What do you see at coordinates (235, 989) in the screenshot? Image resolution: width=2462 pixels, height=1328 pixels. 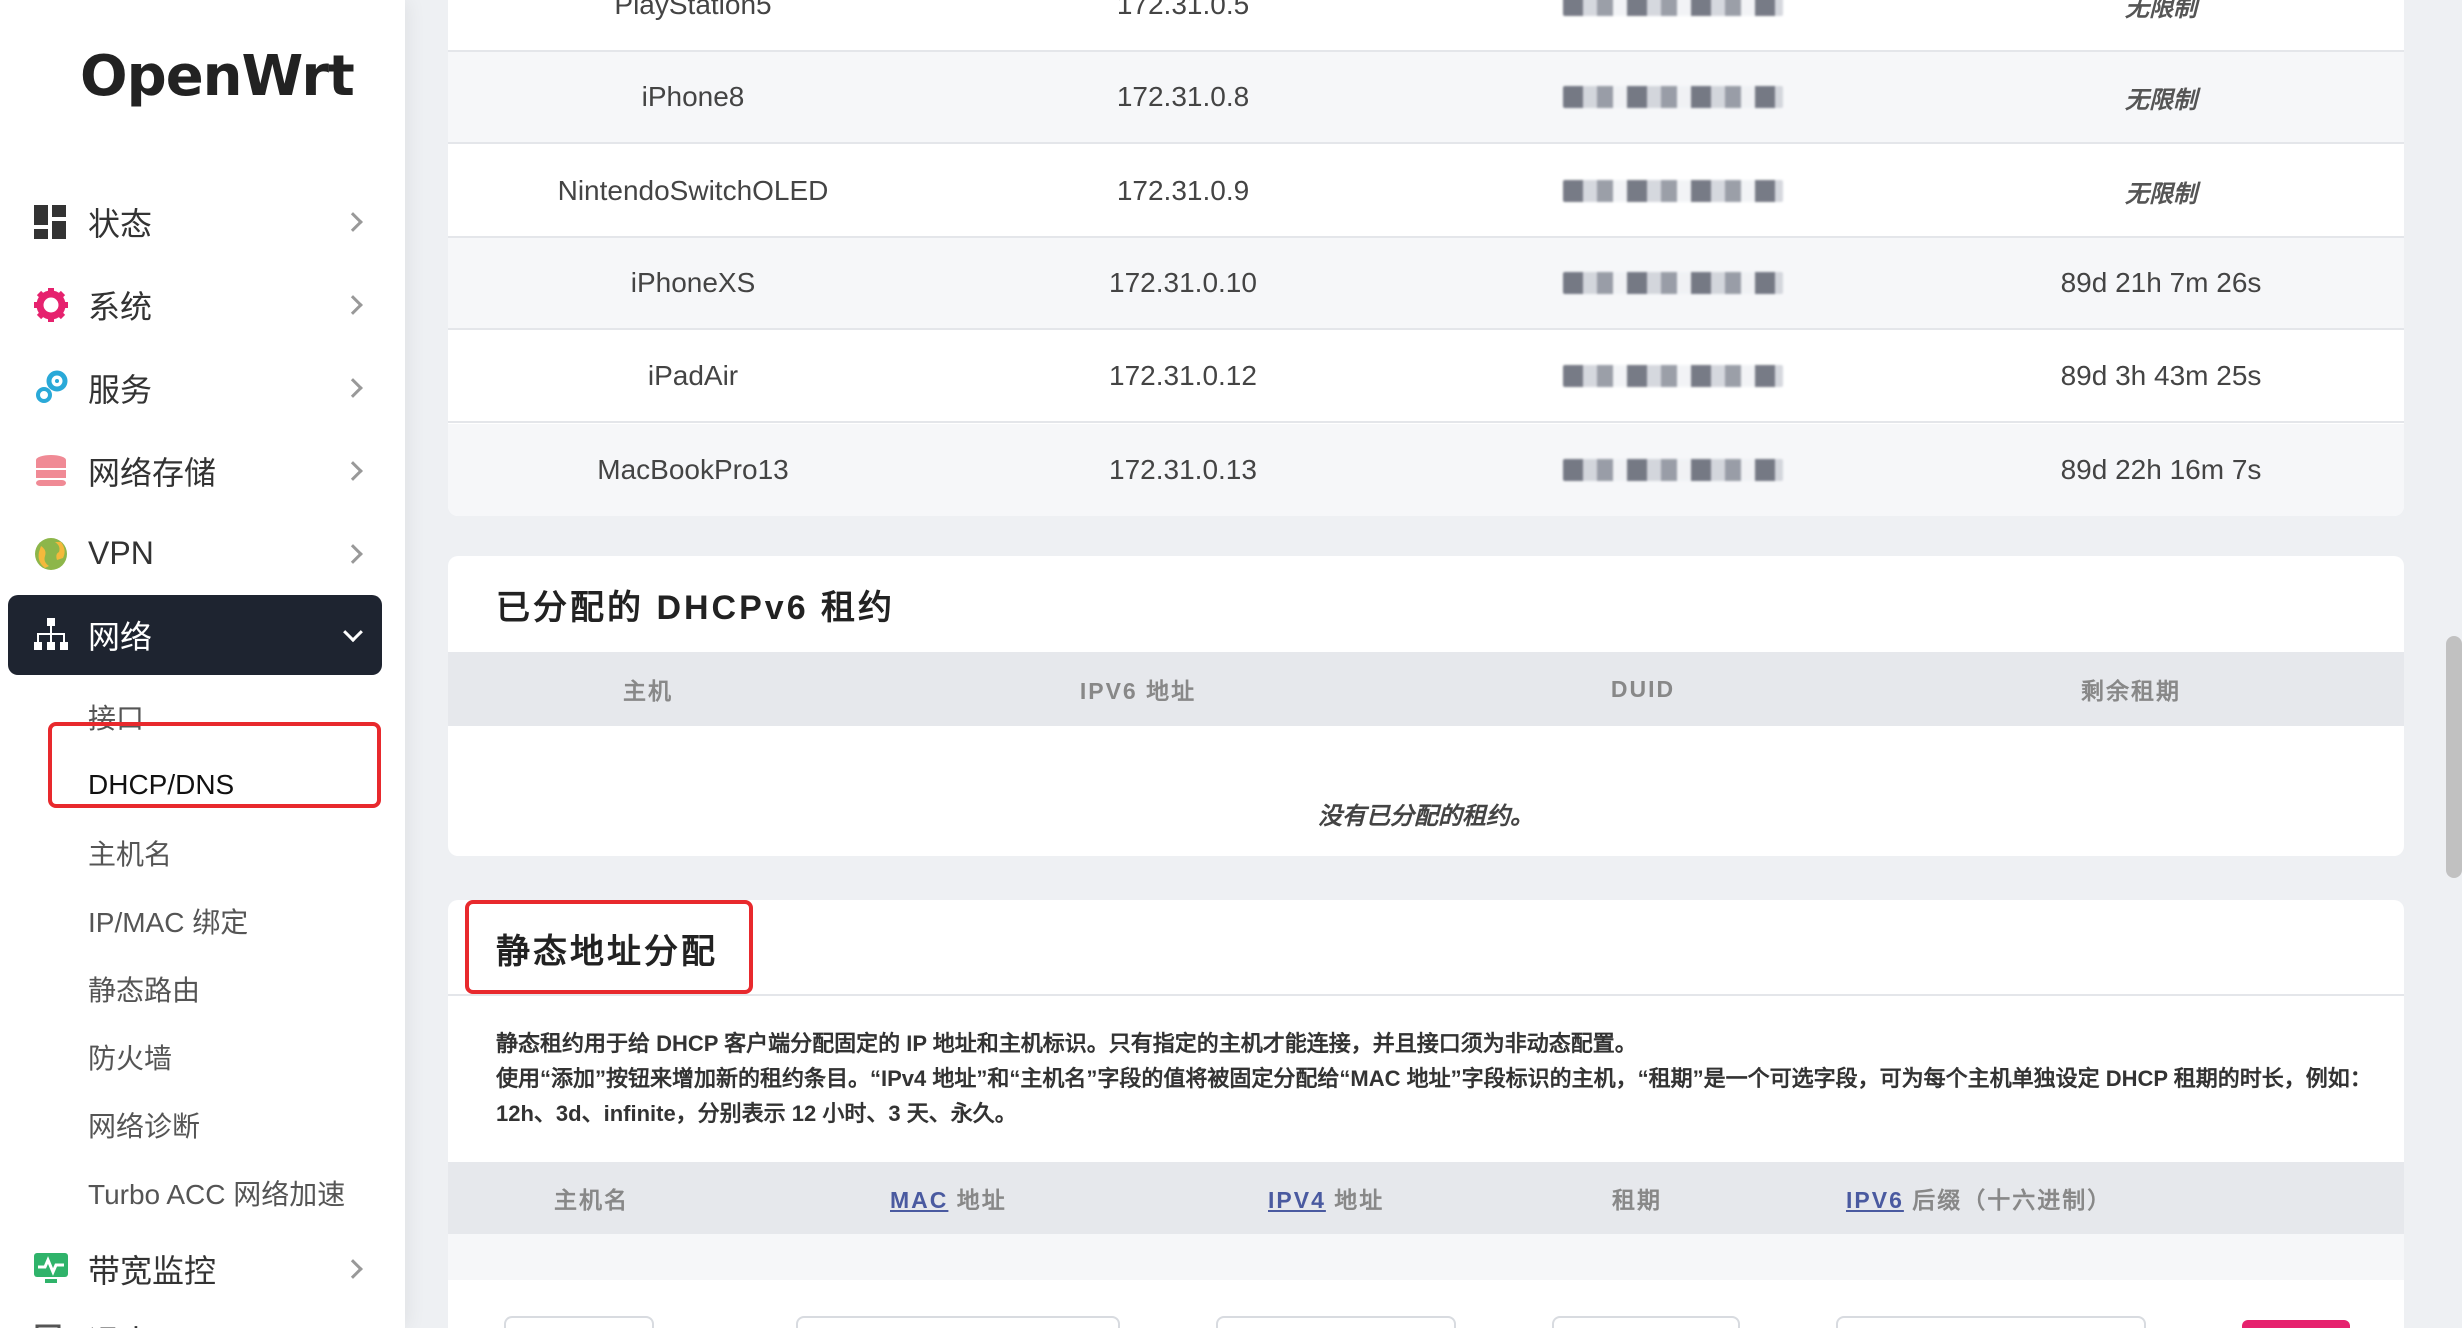 I see `submenu-item-static-routes: 静态路由` at bounding box center [235, 989].